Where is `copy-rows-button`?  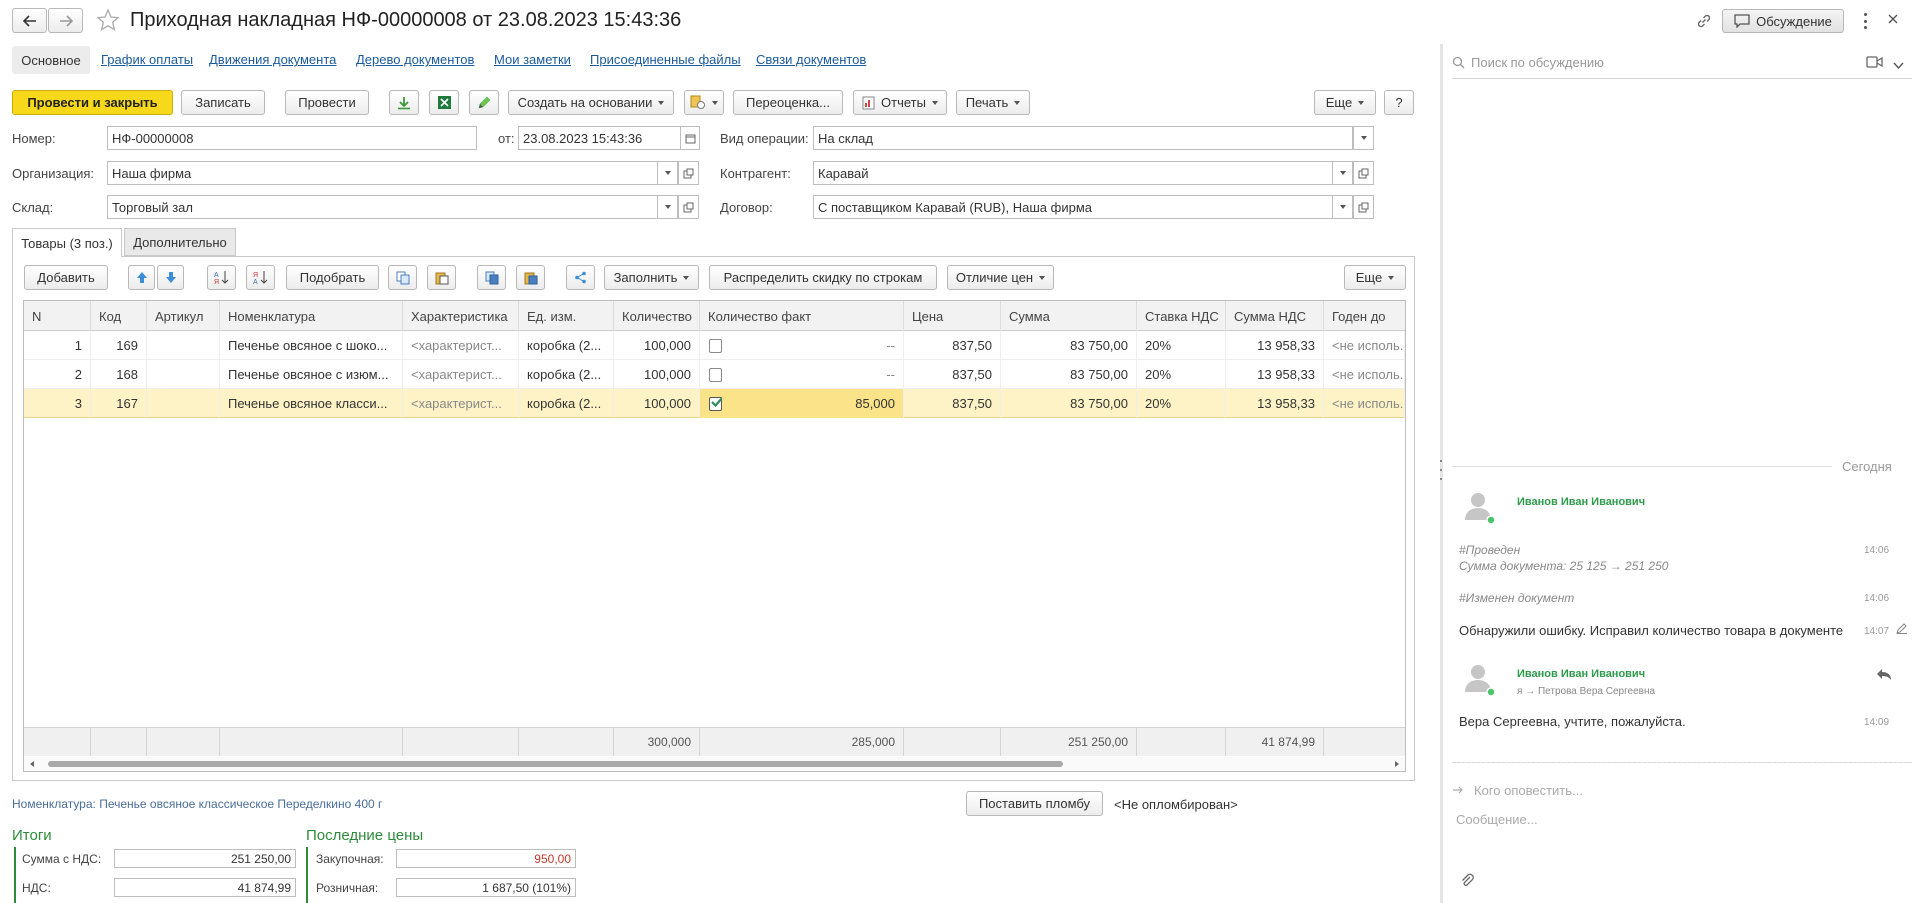 copy-rows-button is located at coordinates (491, 277).